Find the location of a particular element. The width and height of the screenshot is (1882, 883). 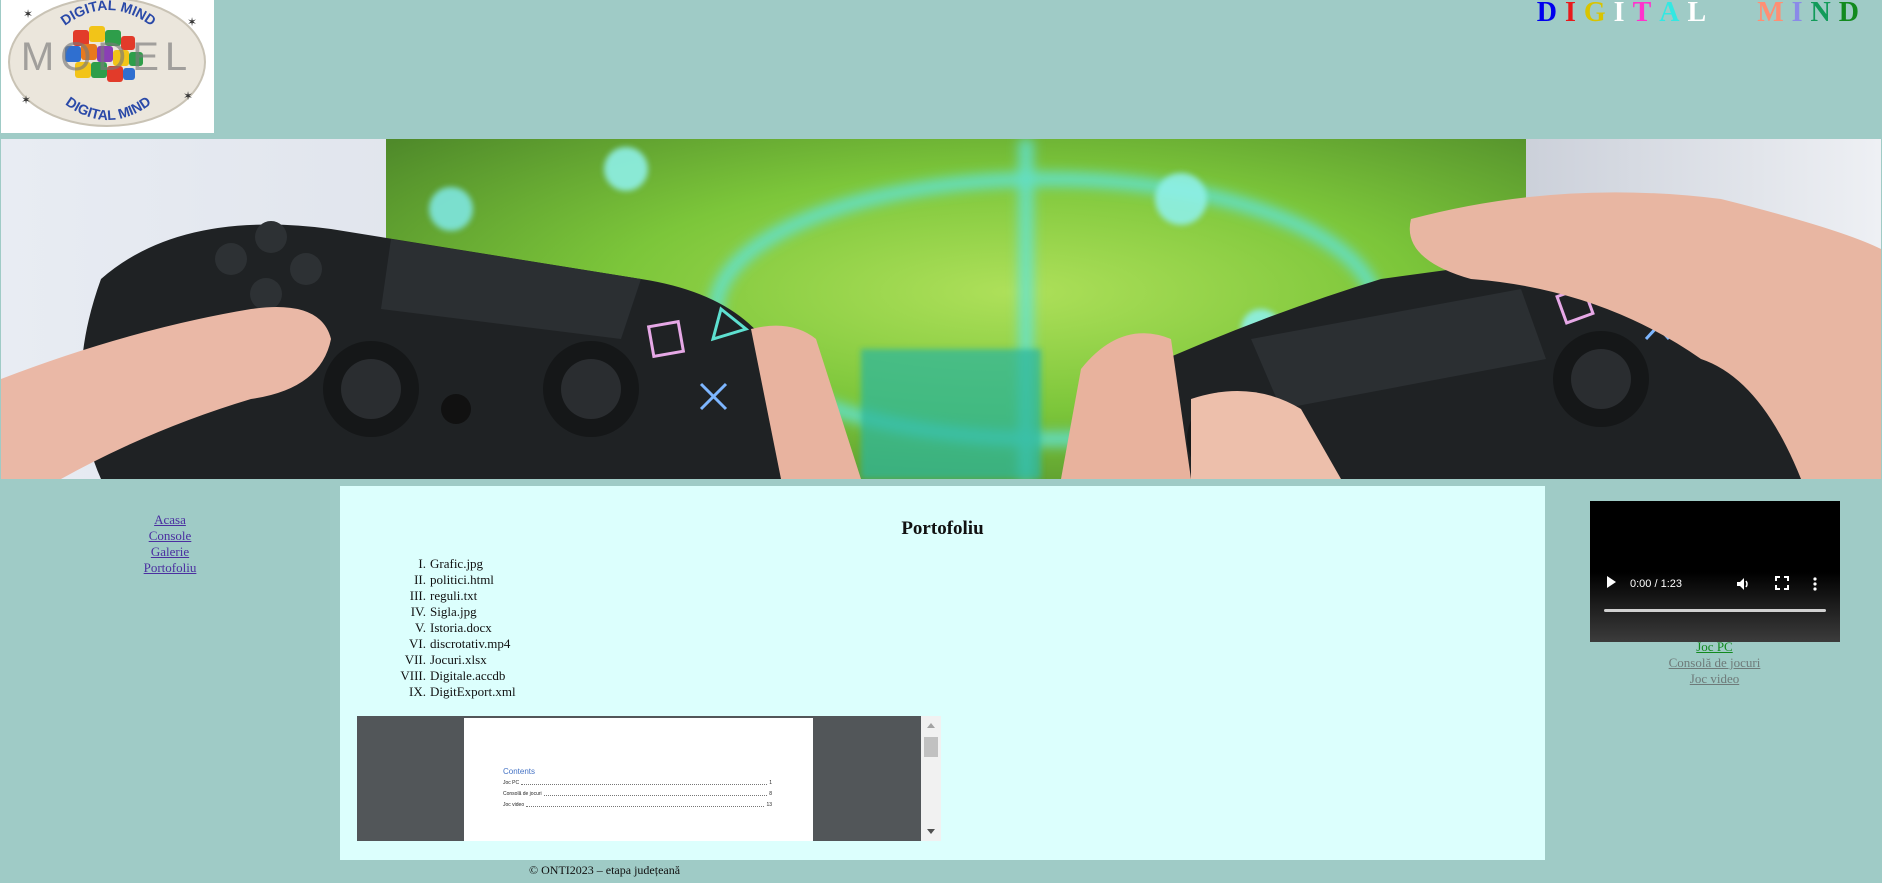

file-list-item: IV. Sigla.jpg is located at coordinates (453, 612).